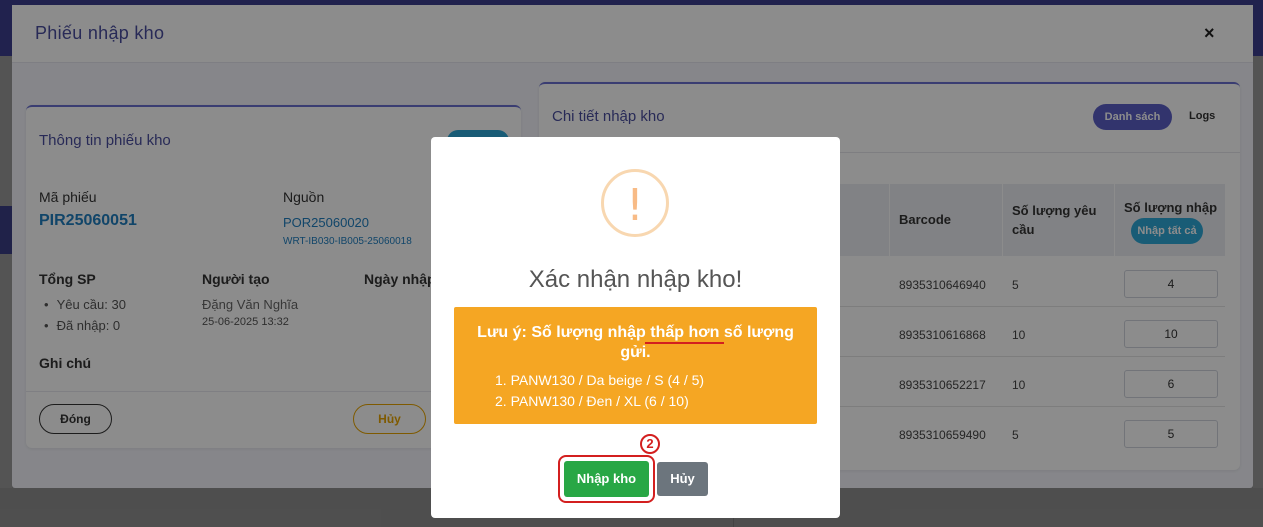 The width and height of the screenshot is (1263, 527). Describe the element at coordinates (650, 444) in the screenshot. I see `step-marker: 2` at that location.